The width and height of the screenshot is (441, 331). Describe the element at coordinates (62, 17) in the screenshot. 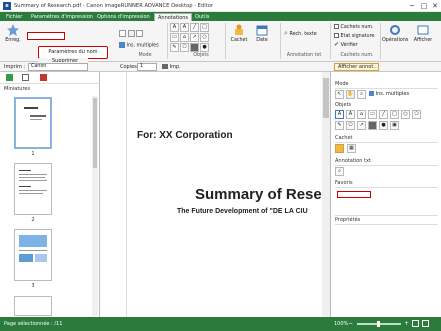

I see `tab-parametres-impression: Paramètres d'impression` at that location.